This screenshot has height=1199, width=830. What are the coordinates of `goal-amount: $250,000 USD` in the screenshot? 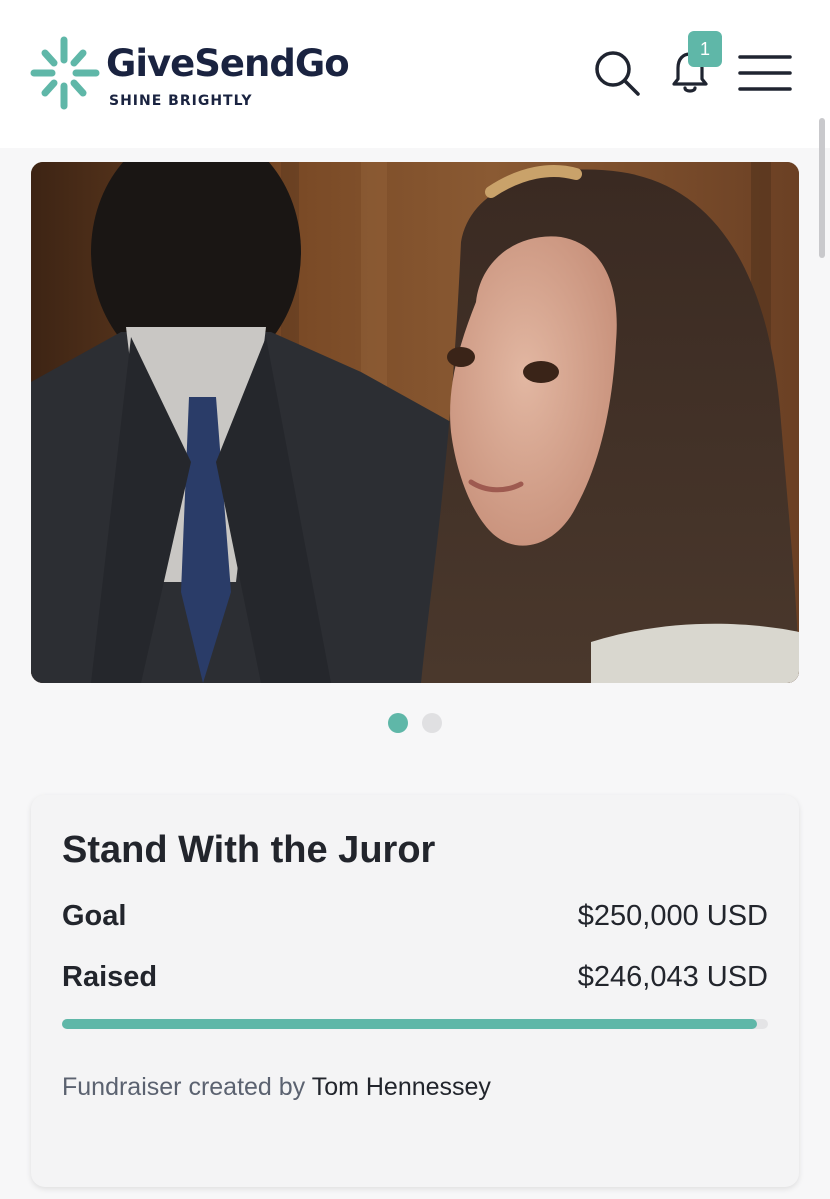 It's located at (672, 916).